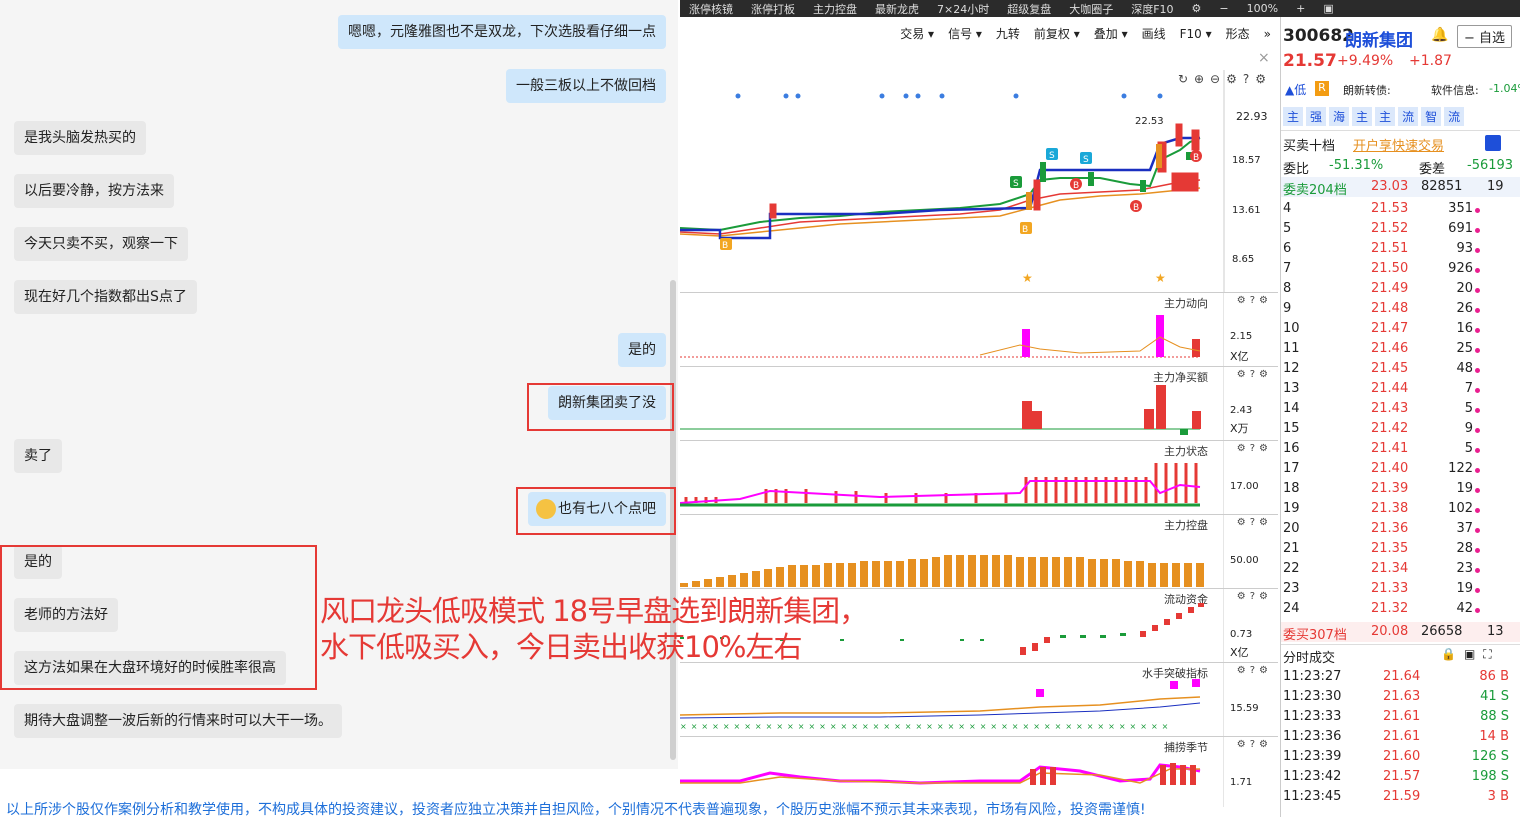 Image resolution: width=1520 pixels, height=829 pixels. What do you see at coordinates (1495, 631) in the screenshot?
I see `buy-n: 13` at bounding box center [1495, 631].